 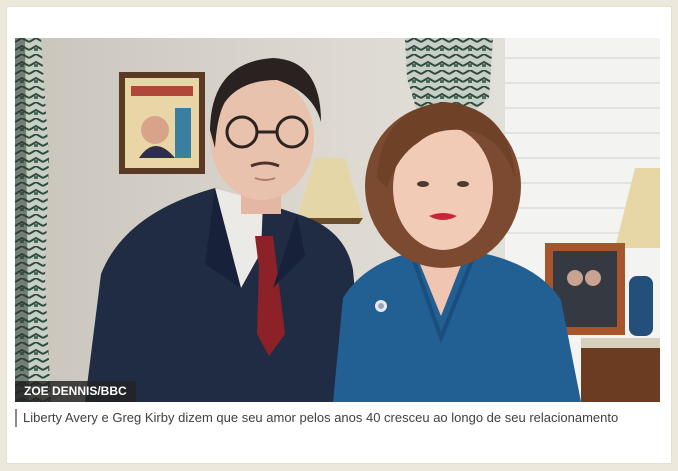 I want to click on photo-credit: ZOE DENNIS/BBC, so click(x=75, y=391).